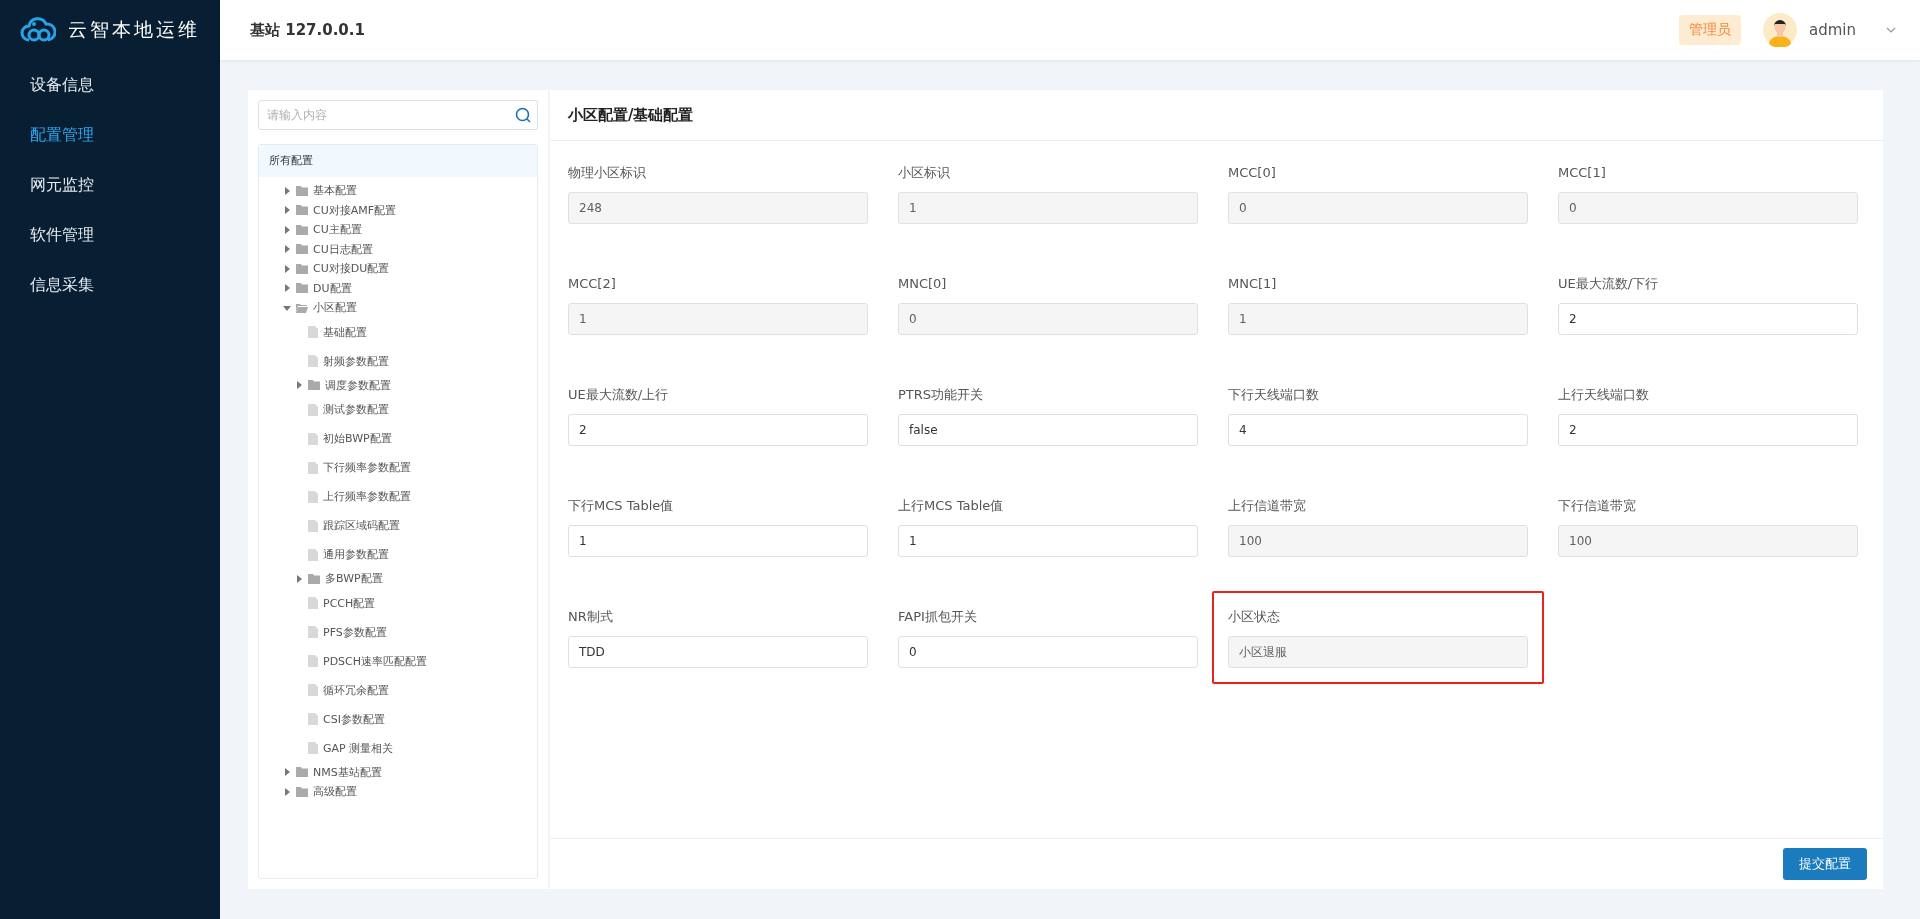  I want to click on tree-item: CU对接DU配置, so click(351, 269).